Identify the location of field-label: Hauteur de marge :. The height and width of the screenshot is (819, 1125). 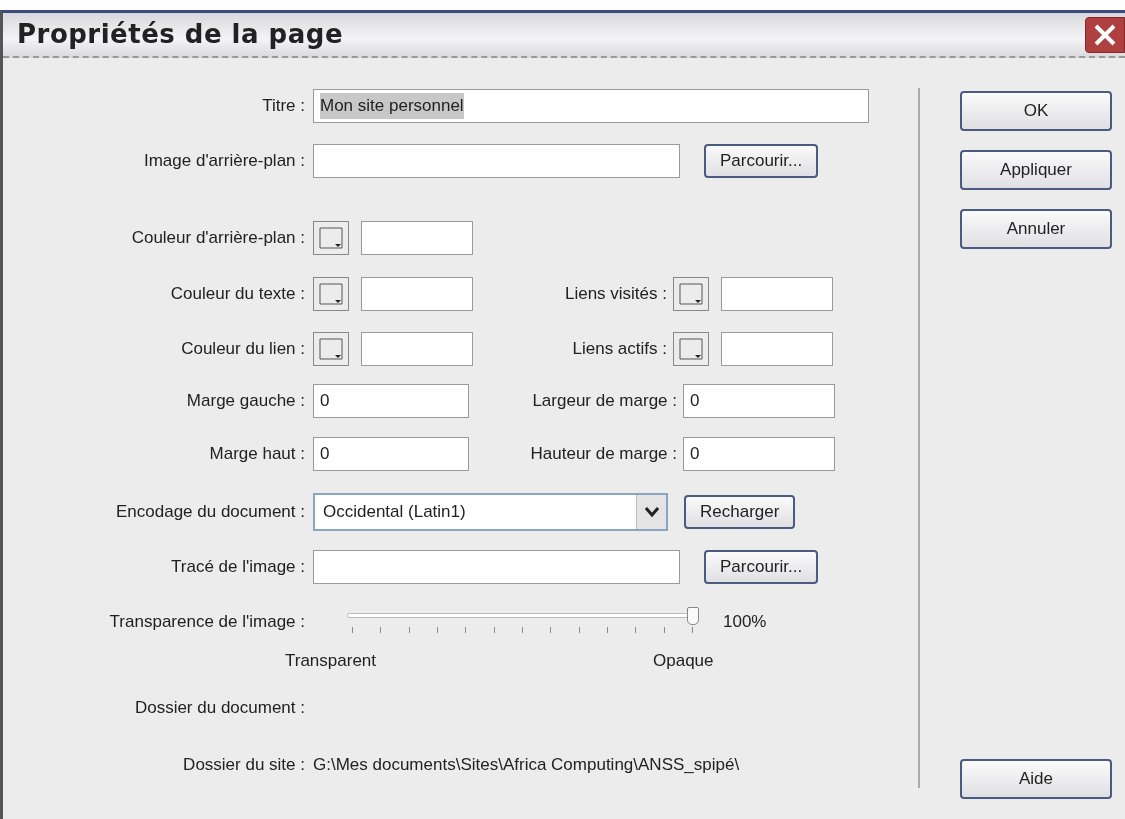
(603, 454).